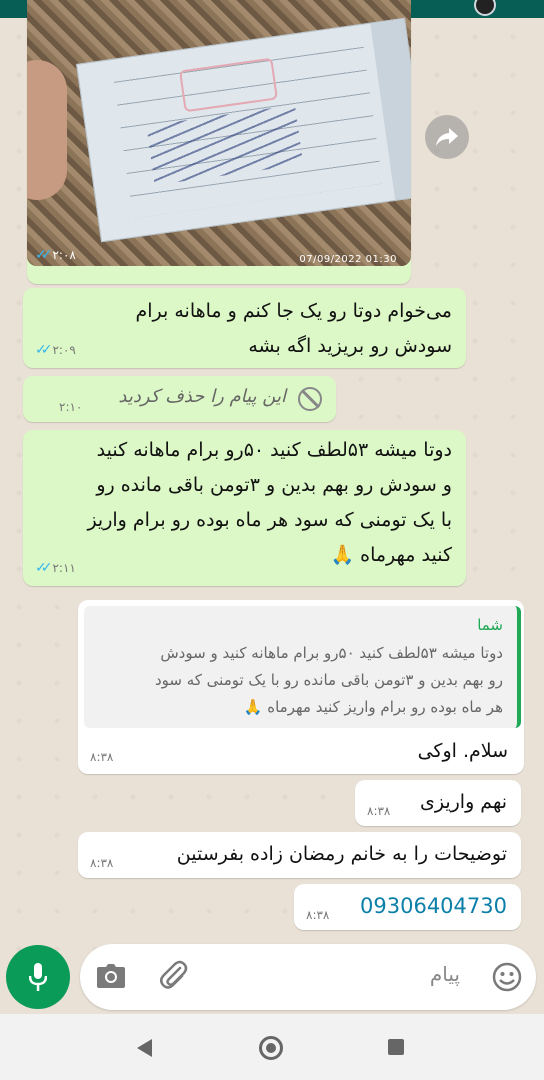  I want to click on deleted-text: این پیام را حذف کردید, so click(202, 396).